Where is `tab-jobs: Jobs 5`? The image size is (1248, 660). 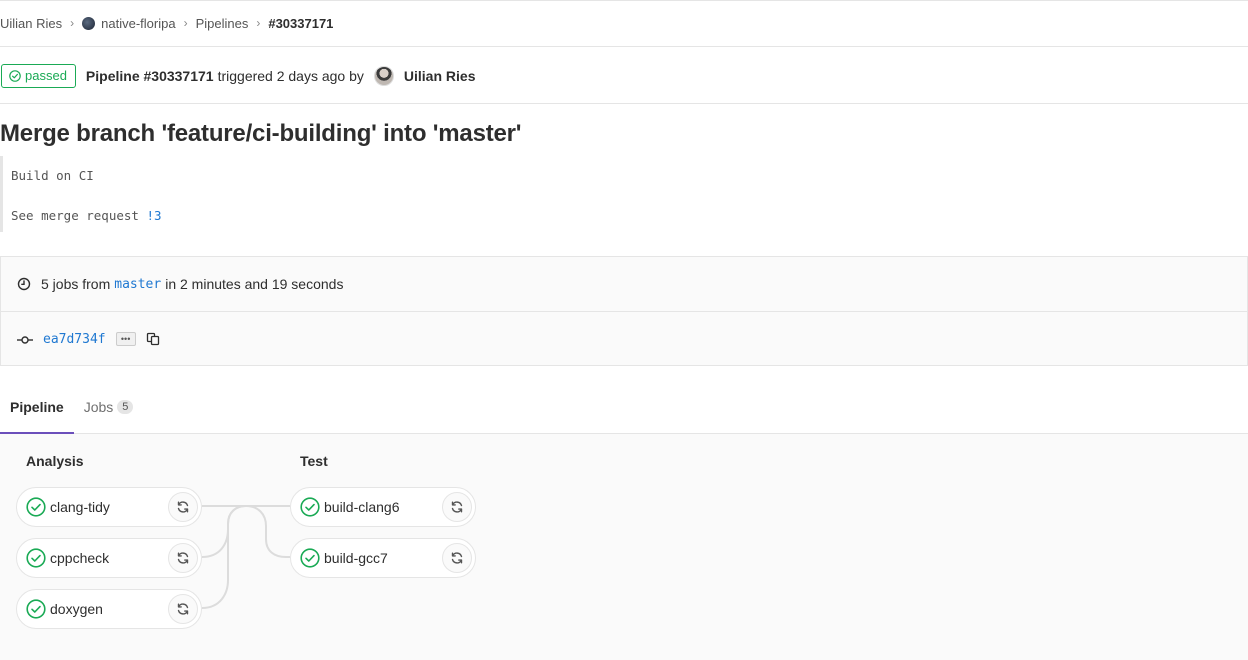
tab-jobs: Jobs 5 is located at coordinates (109, 407).